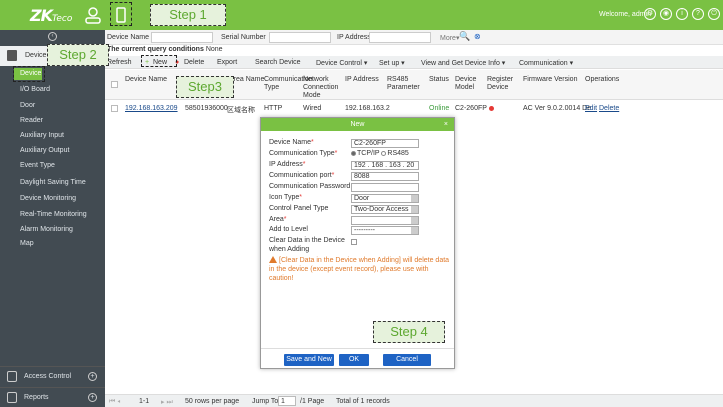 This screenshot has height=407, width=723. What do you see at coordinates (52, 397) in the screenshot?
I see `sidebar-reports: Reports +` at bounding box center [52, 397].